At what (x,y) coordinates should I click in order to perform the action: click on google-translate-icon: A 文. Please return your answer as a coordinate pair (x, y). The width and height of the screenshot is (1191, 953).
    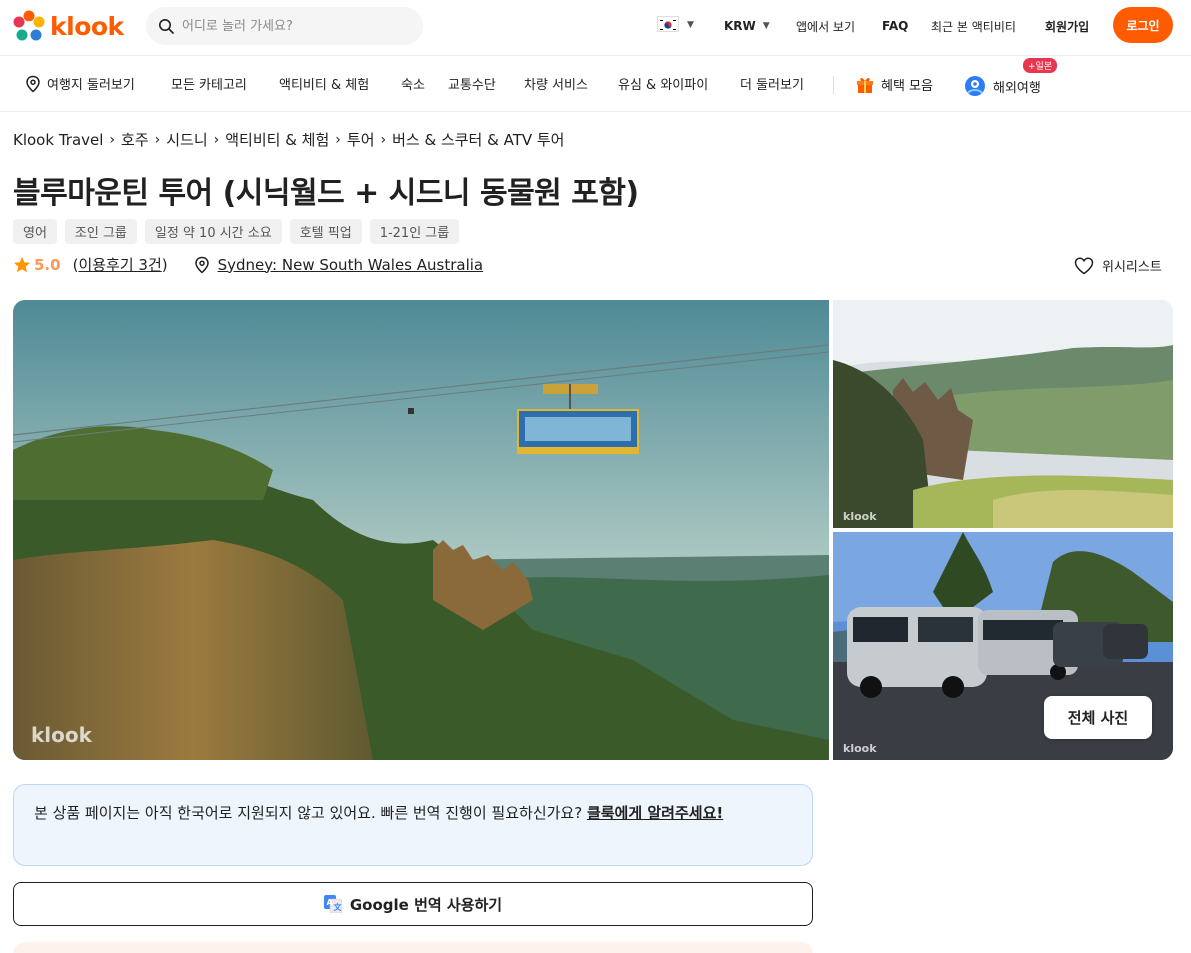
    Looking at the image, I should click on (332, 904).